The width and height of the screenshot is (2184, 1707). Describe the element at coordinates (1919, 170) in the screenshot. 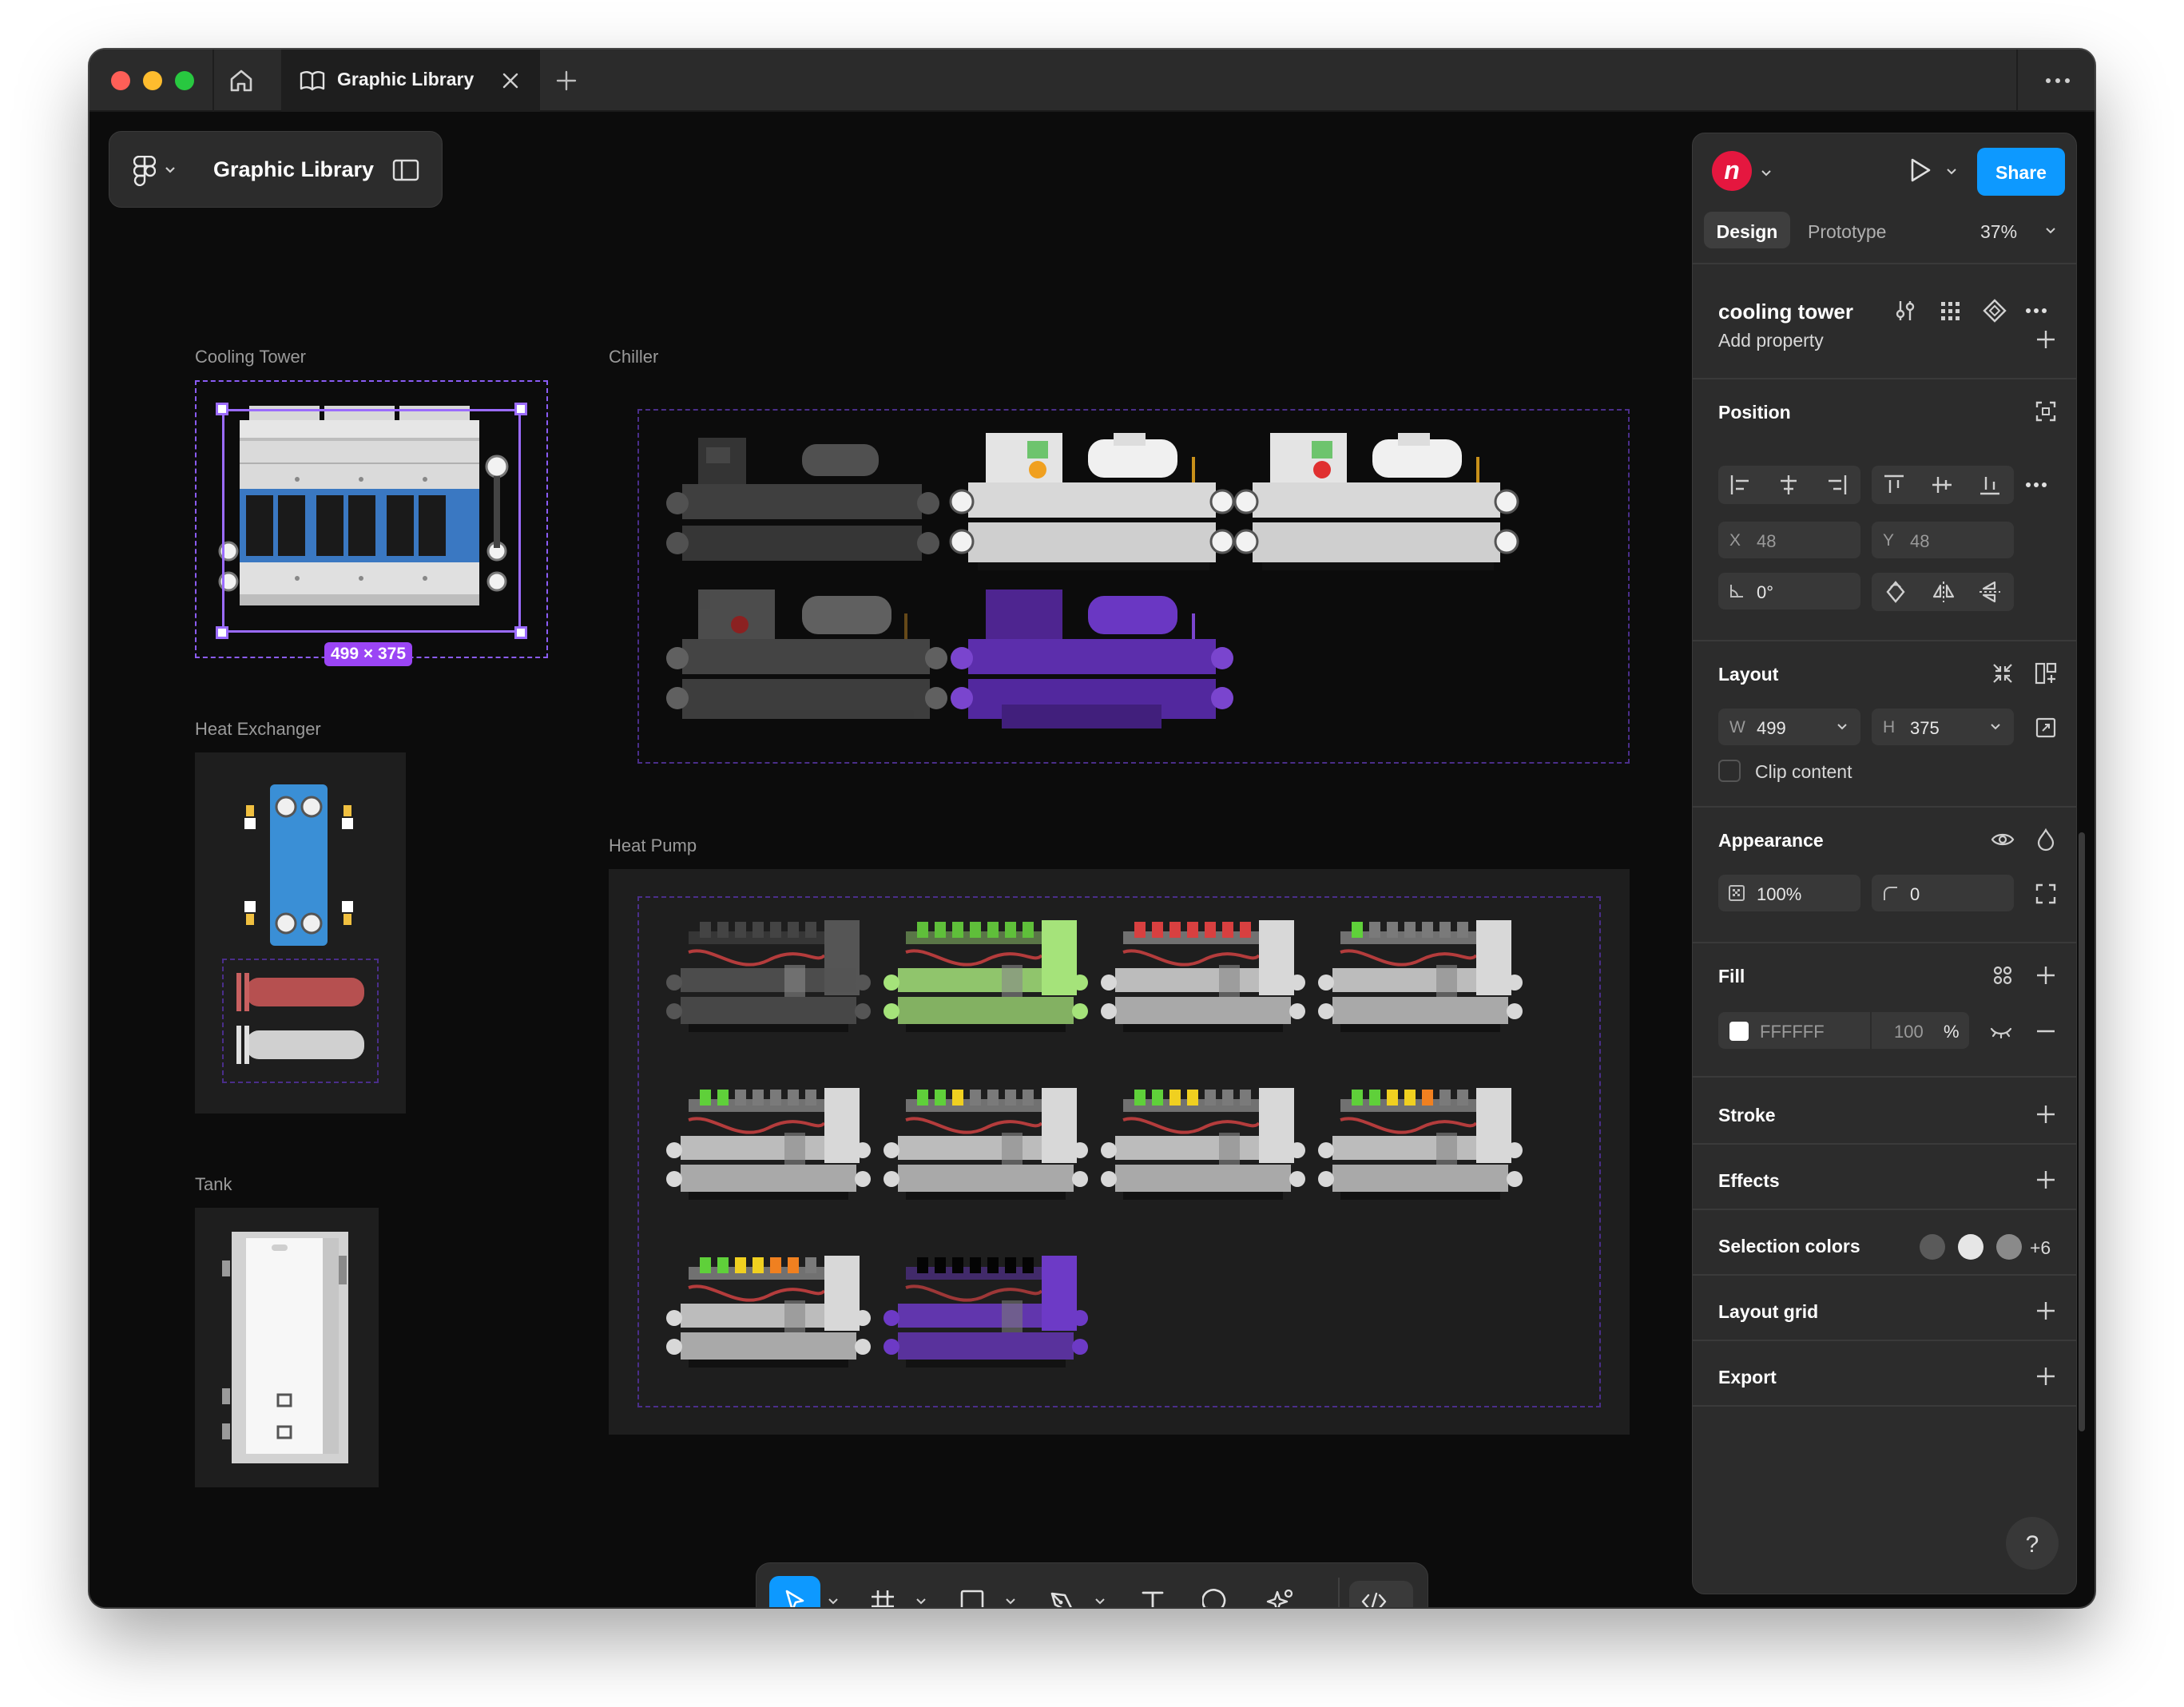

I see `present-play-icon` at that location.